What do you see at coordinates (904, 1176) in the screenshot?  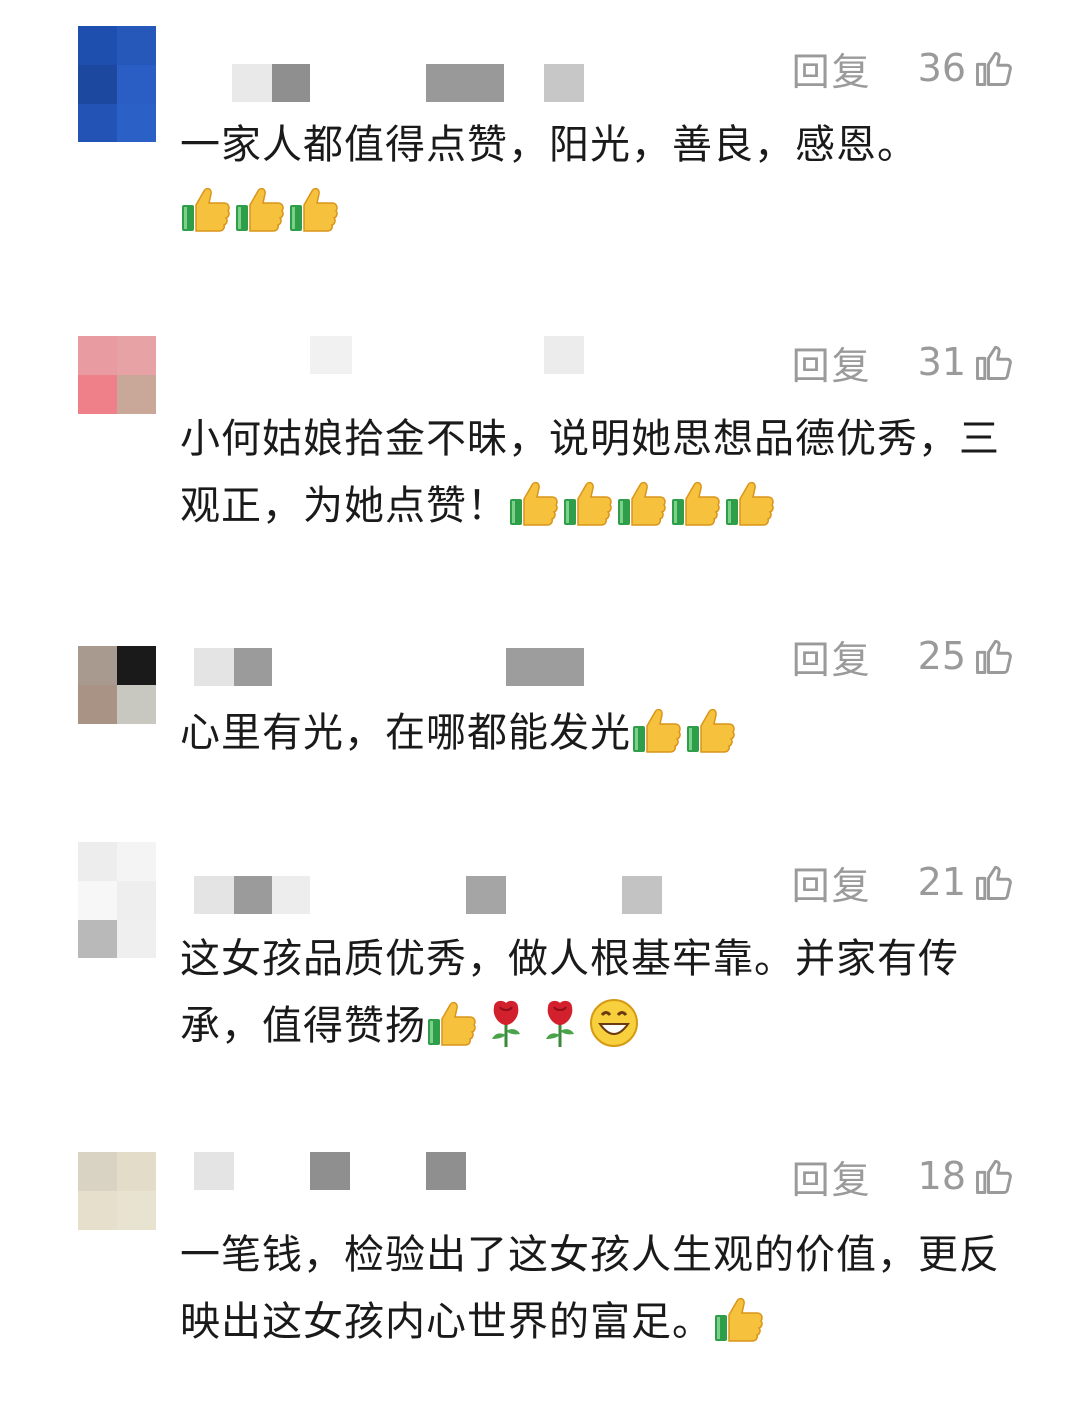 I see `comment-actions: 回复 18` at bounding box center [904, 1176].